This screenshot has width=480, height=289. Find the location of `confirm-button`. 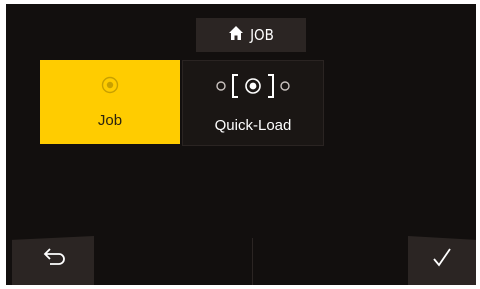

confirm-button is located at coordinates (442, 260).